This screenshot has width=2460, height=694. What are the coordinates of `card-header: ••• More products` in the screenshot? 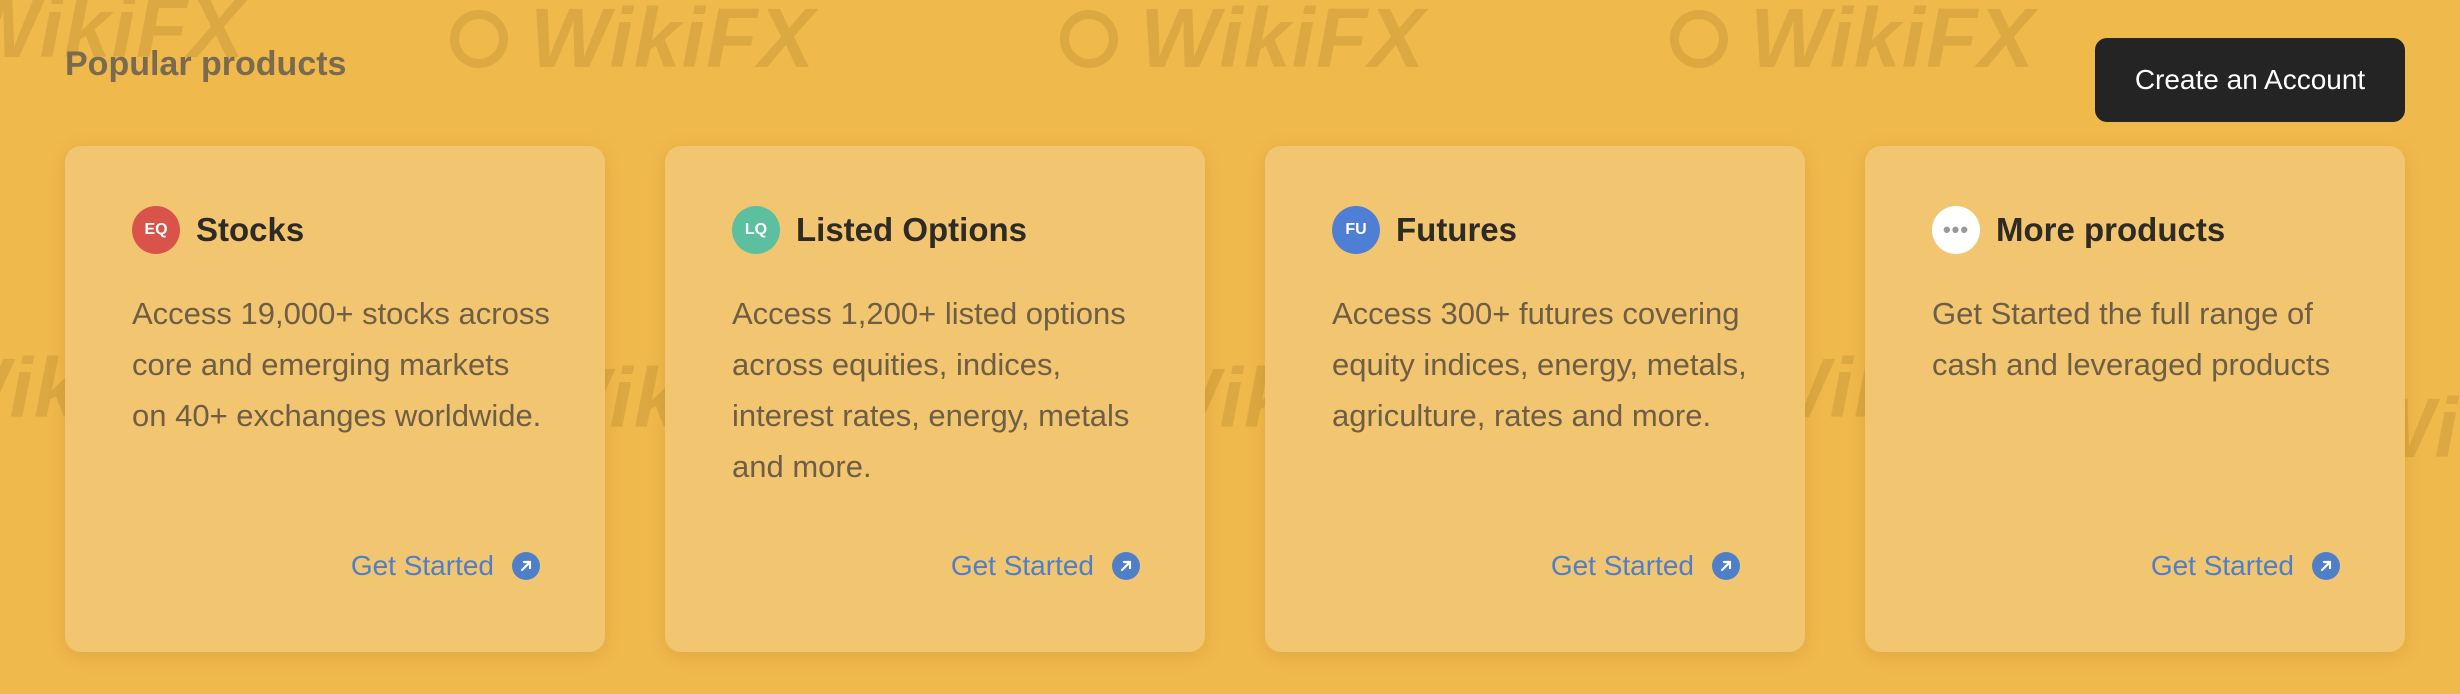 It's located at (2168, 230).